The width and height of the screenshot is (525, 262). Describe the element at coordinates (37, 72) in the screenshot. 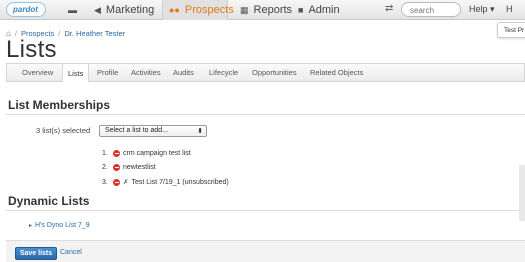

I see `tab-overview: Overview` at that location.